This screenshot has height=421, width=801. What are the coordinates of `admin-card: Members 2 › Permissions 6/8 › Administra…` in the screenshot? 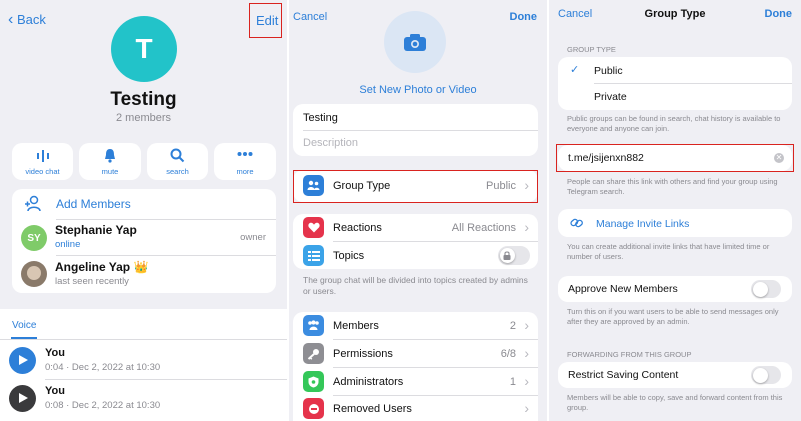 It's located at (415, 366).